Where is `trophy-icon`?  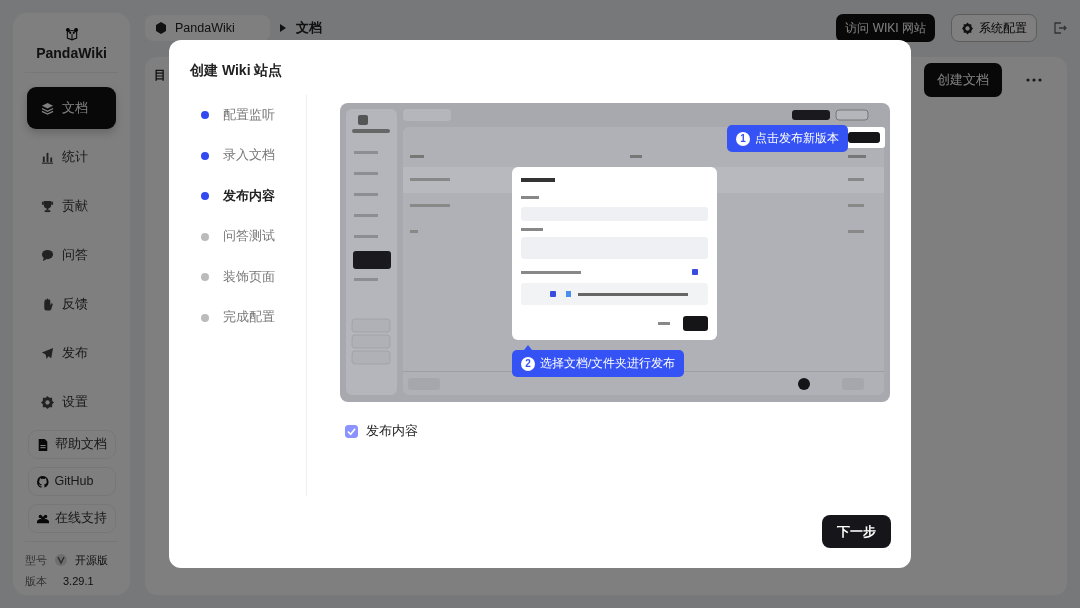
trophy-icon is located at coordinates (47, 206).